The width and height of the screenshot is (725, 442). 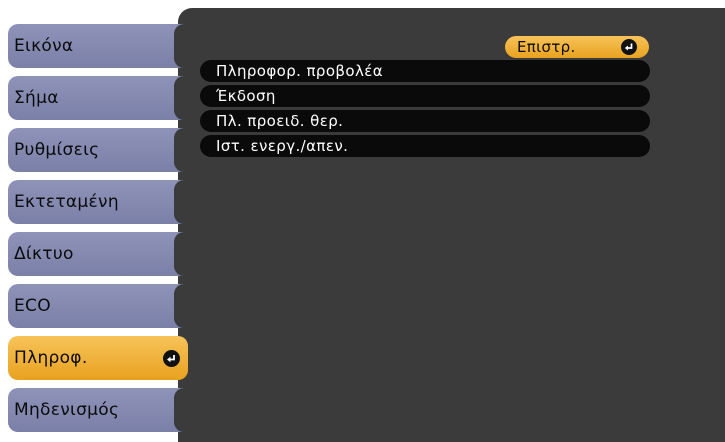 I want to click on sidebar-item-label: Μηδενισμός, so click(x=67, y=410).